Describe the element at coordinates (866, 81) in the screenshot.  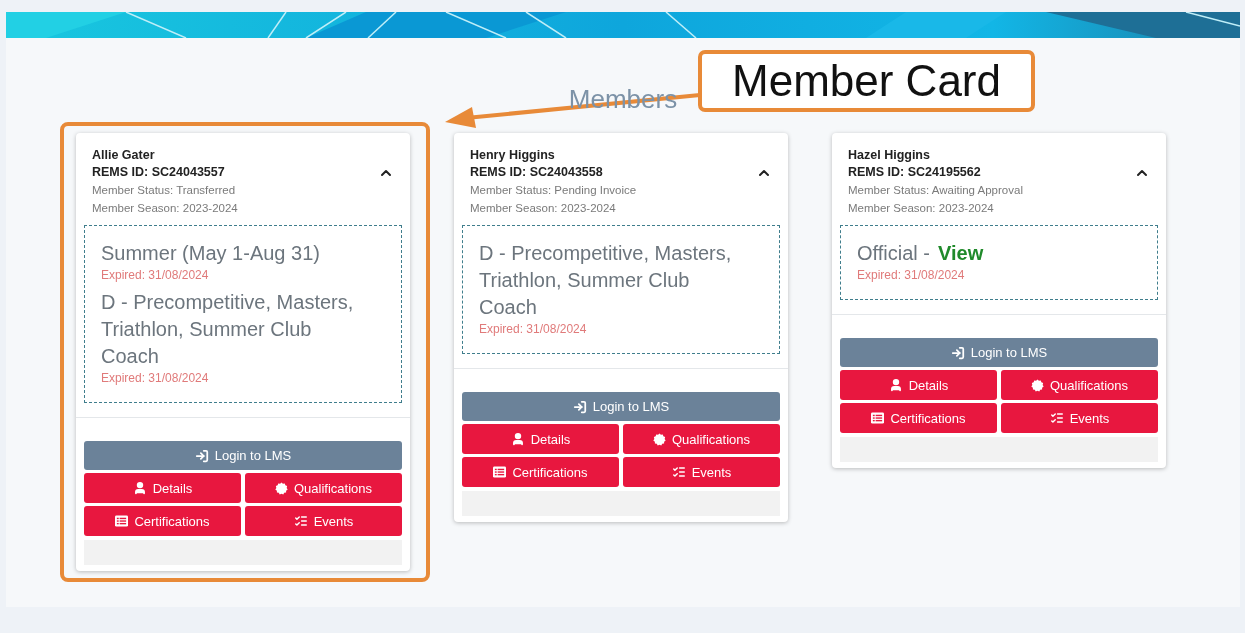
I see `annotation-callout: Member Card` at that location.